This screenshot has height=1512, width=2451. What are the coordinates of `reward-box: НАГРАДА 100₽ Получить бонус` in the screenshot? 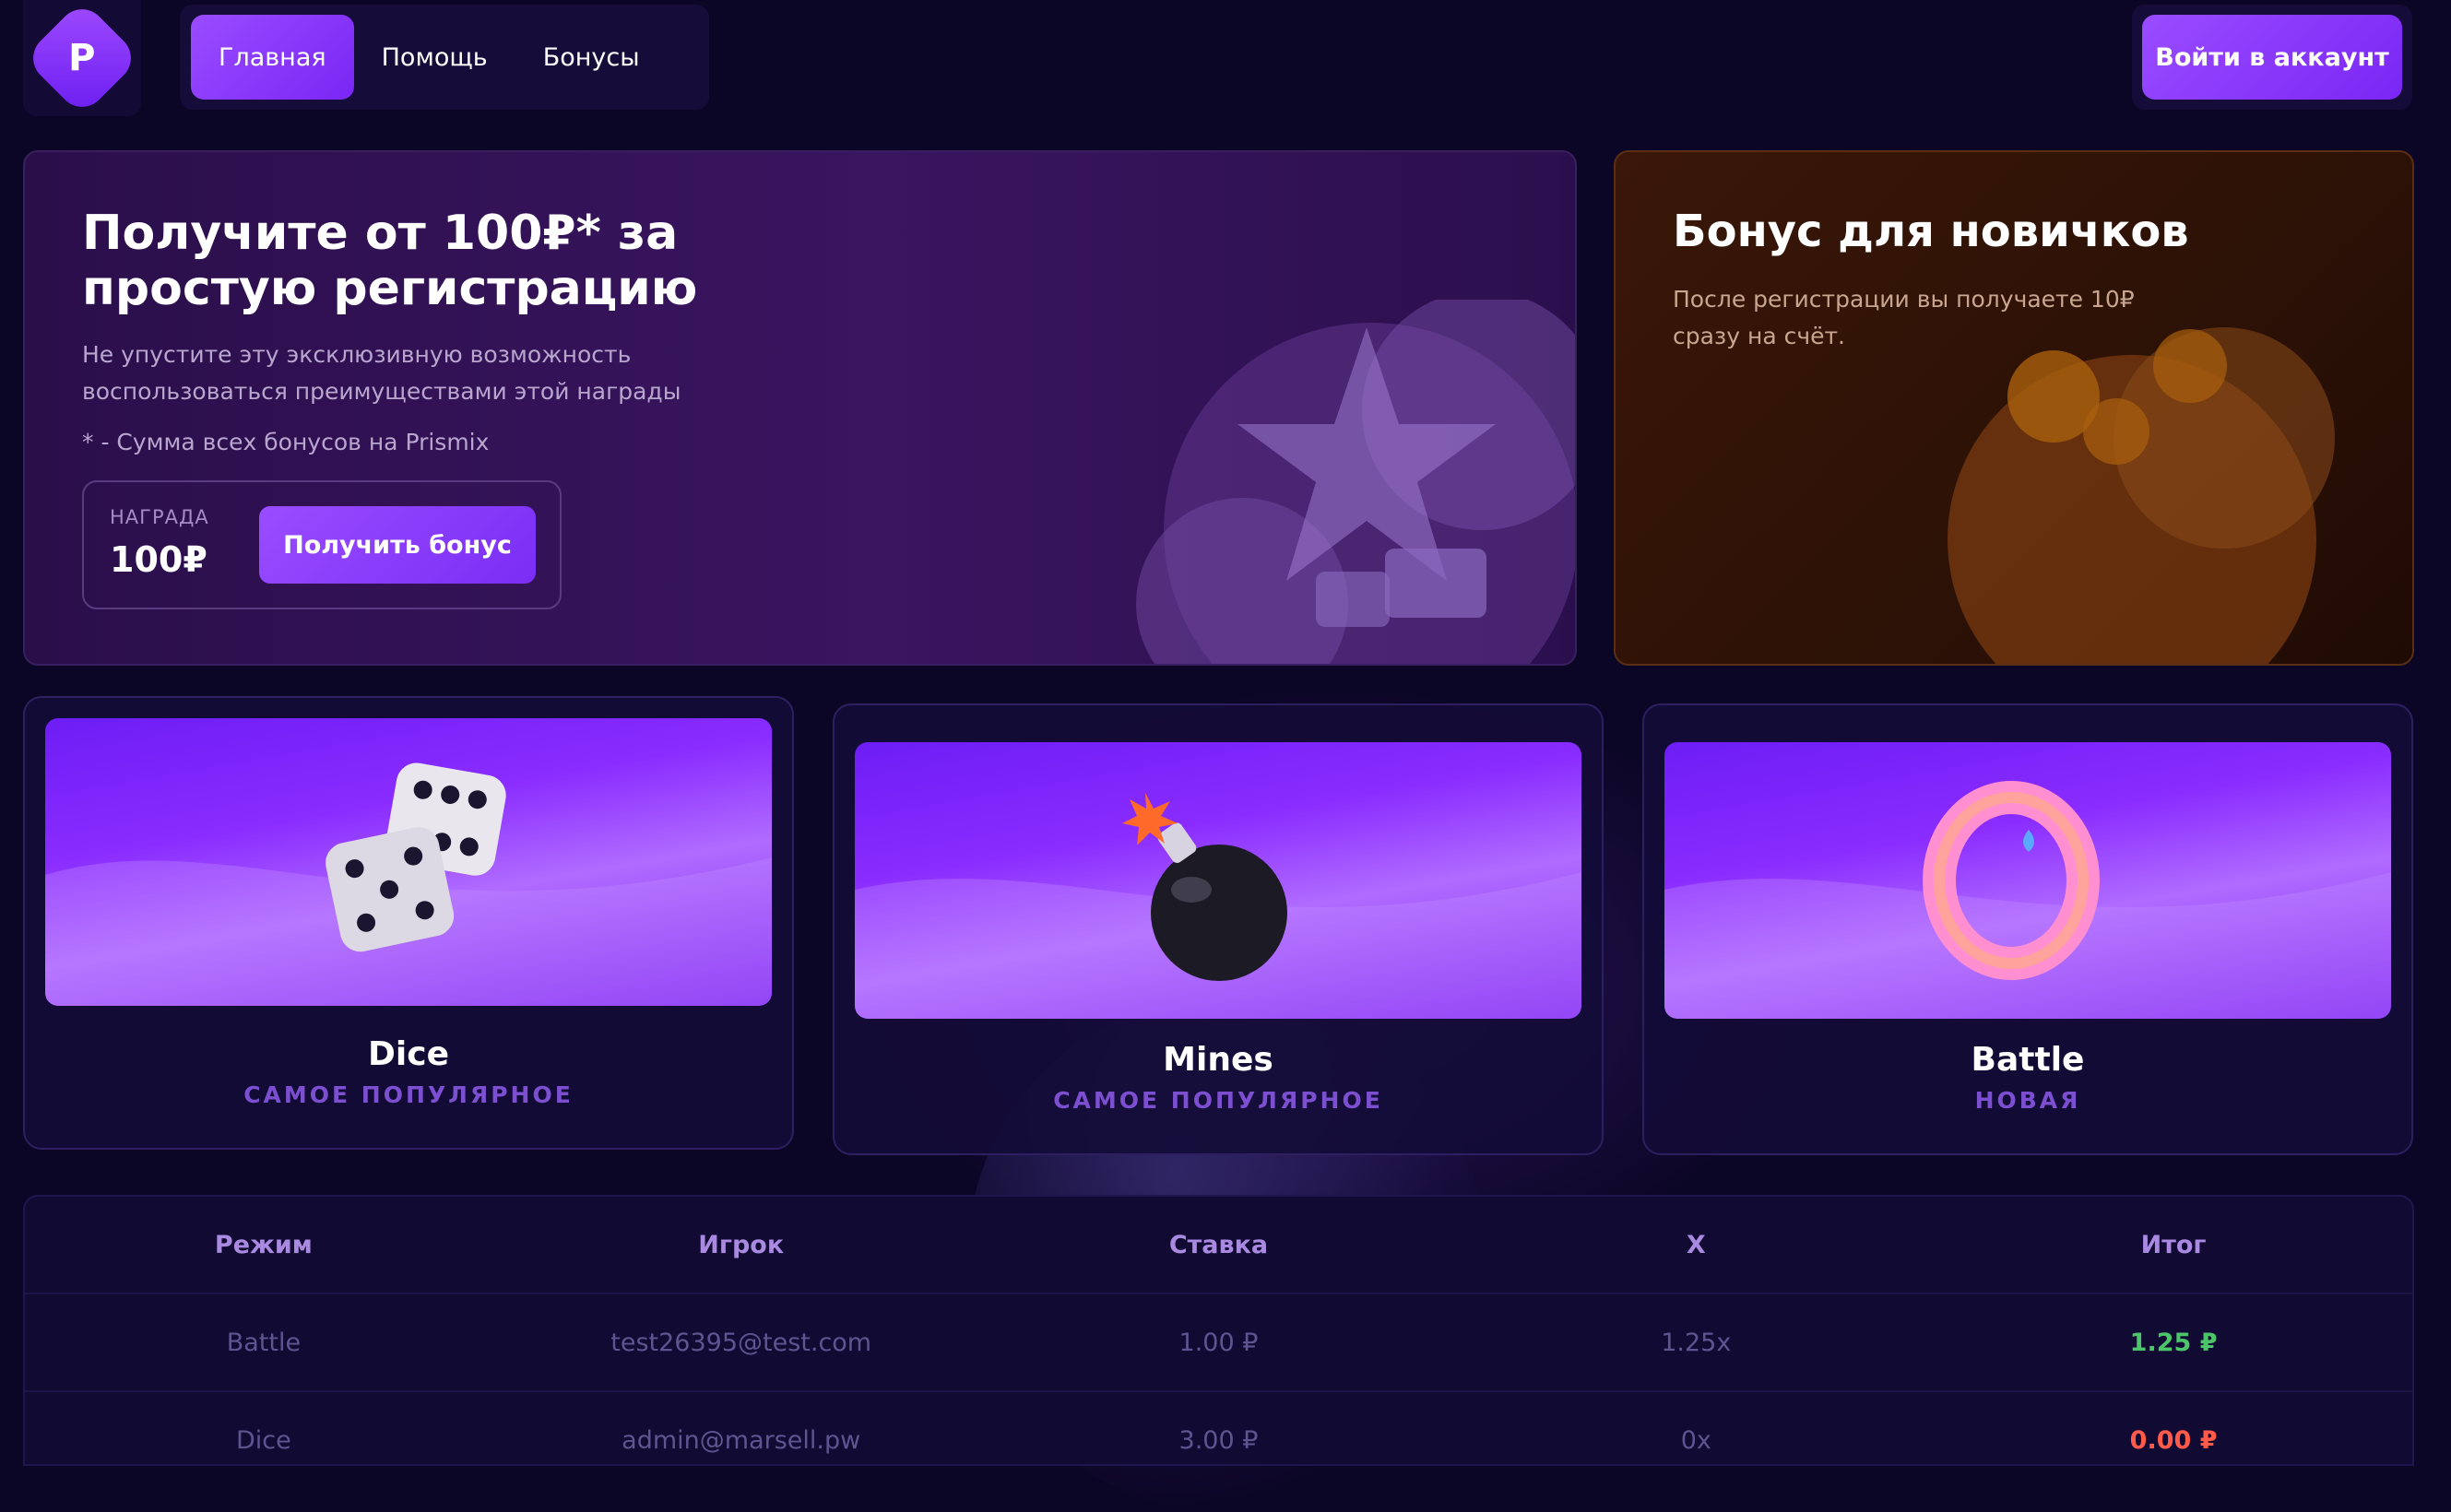 It's located at (322, 544).